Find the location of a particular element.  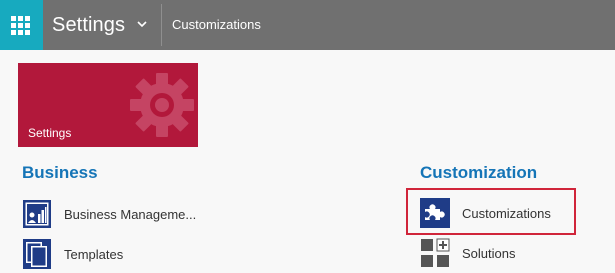

area-title: Settings is located at coordinates (89, 24).